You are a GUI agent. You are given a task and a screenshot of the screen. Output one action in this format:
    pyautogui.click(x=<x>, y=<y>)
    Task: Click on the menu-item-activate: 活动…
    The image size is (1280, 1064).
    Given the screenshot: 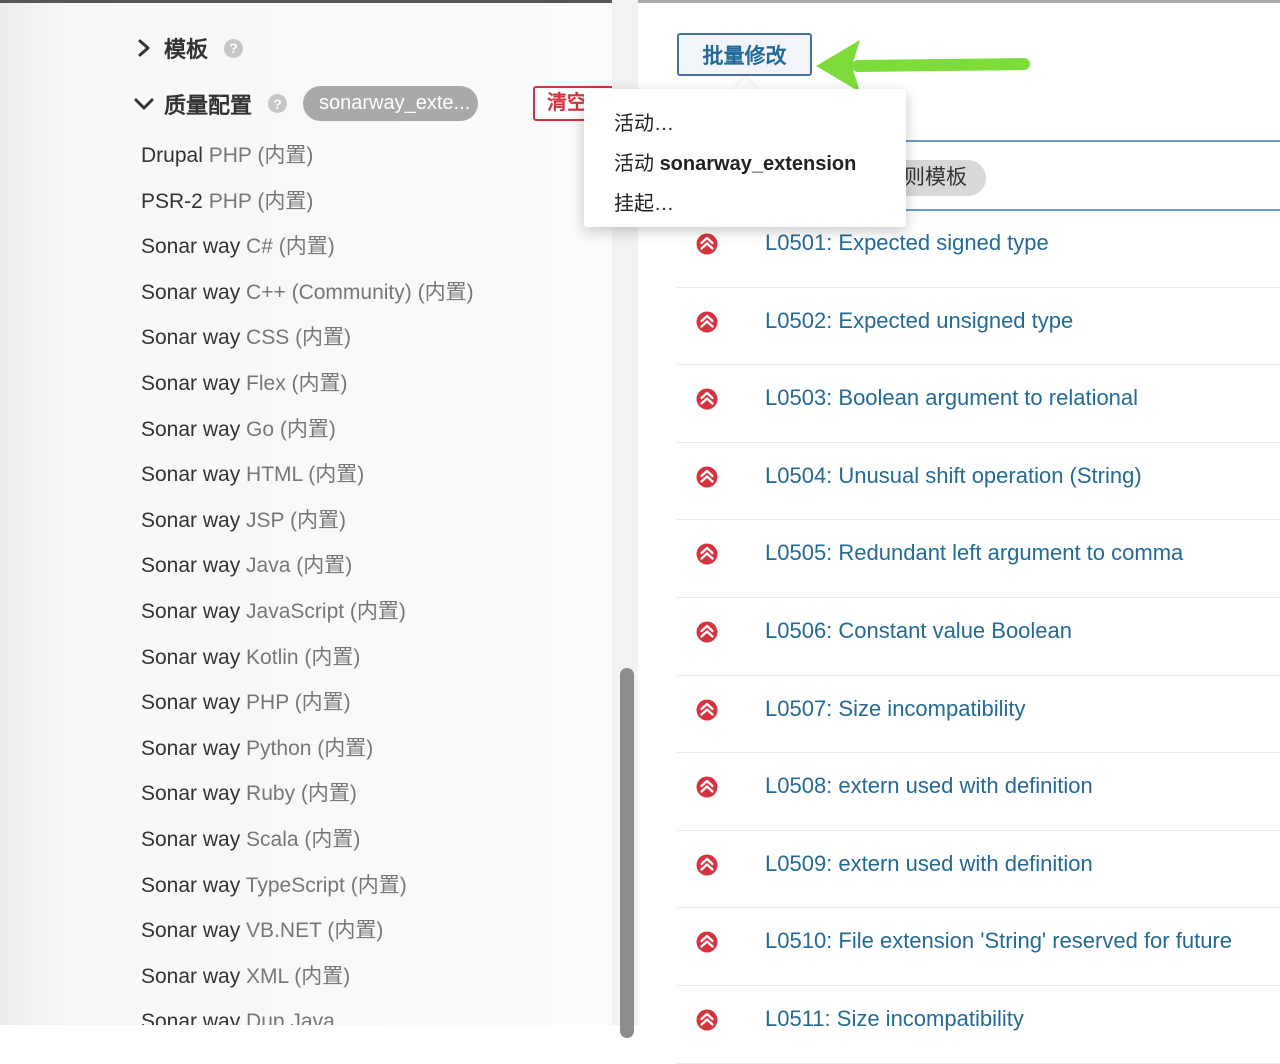 What is the action you would take?
    pyautogui.click(x=644, y=121)
    